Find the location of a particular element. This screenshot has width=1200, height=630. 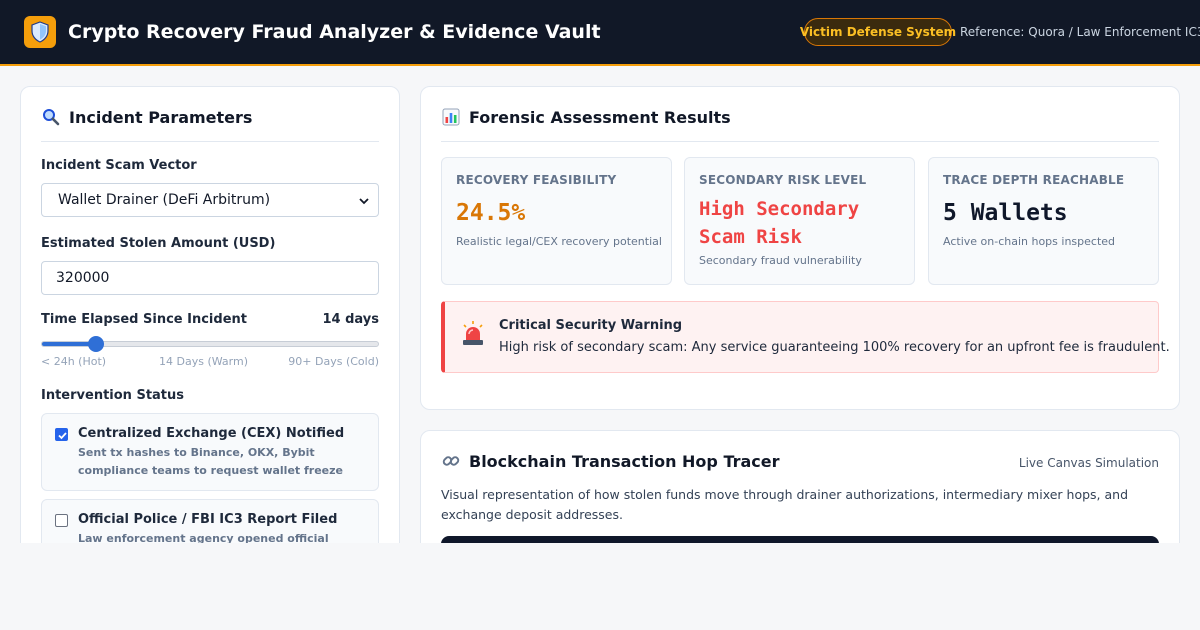

panel-title: Forensic Assessment Results is located at coordinates (600, 117).